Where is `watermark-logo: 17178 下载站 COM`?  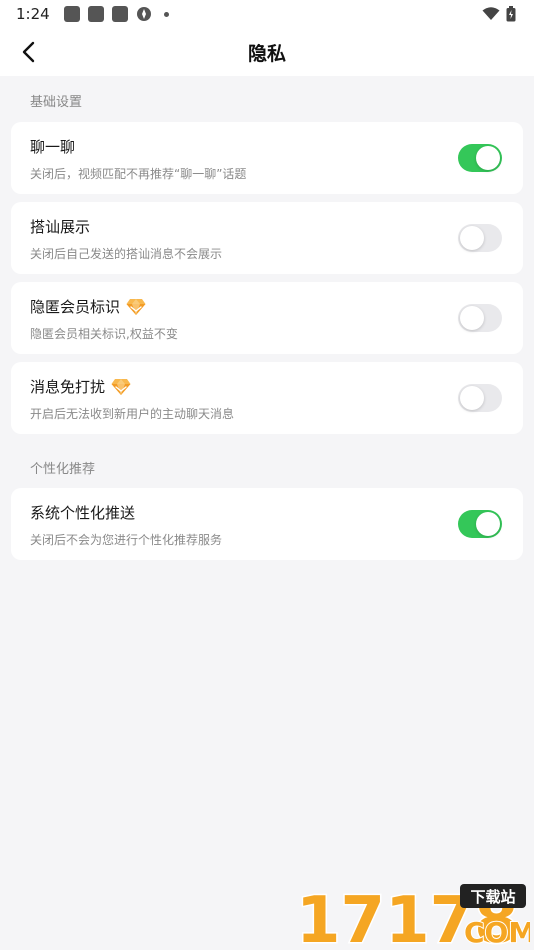
watermark-logo: 17178 下载站 COM is located at coordinates (413, 916).